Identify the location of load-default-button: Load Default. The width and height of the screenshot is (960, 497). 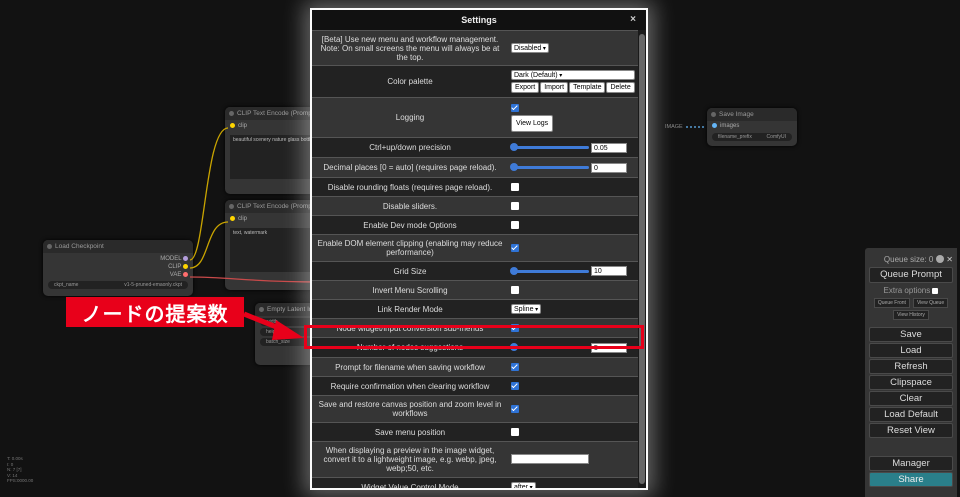
(911, 414).